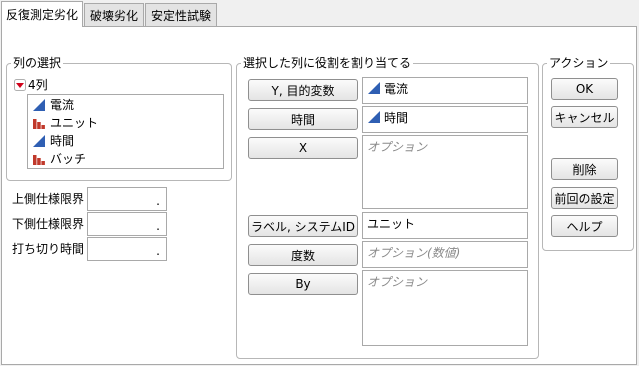 Image resolution: width=639 pixels, height=366 pixels. What do you see at coordinates (74, 123) in the screenshot?
I see `column-name: ユニット` at bounding box center [74, 123].